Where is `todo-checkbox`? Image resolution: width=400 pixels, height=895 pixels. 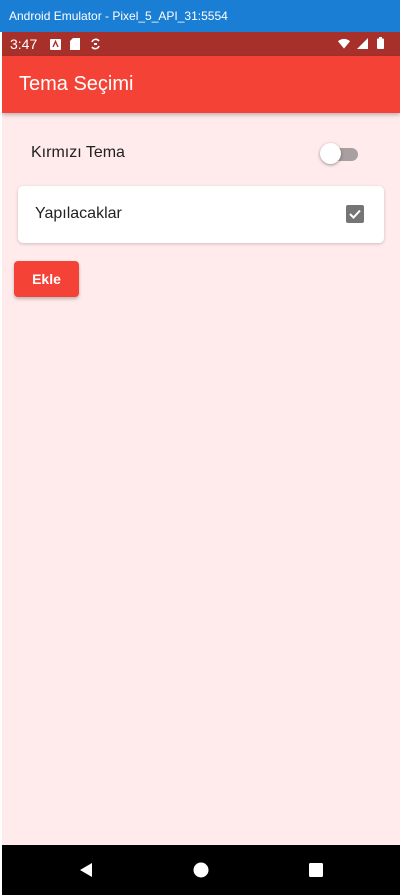
todo-checkbox is located at coordinates (355, 214).